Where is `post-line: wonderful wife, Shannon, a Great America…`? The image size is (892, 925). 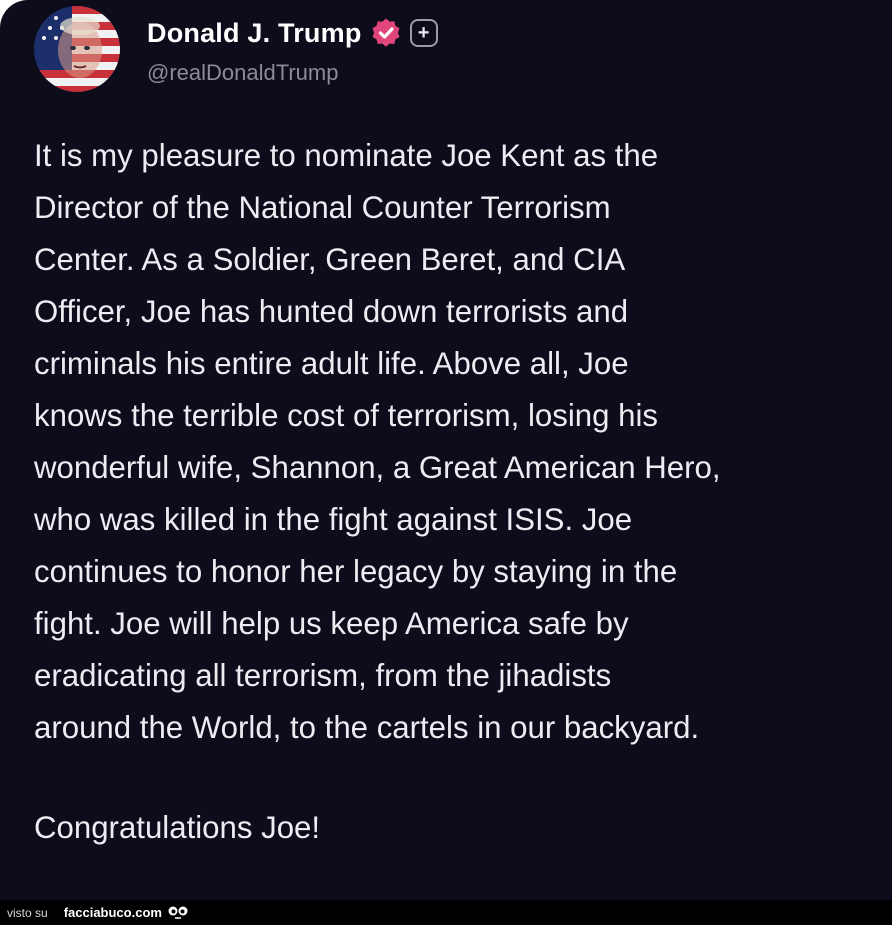 post-line: wonderful wife, Shannon, a Great America… is located at coordinates (377, 467).